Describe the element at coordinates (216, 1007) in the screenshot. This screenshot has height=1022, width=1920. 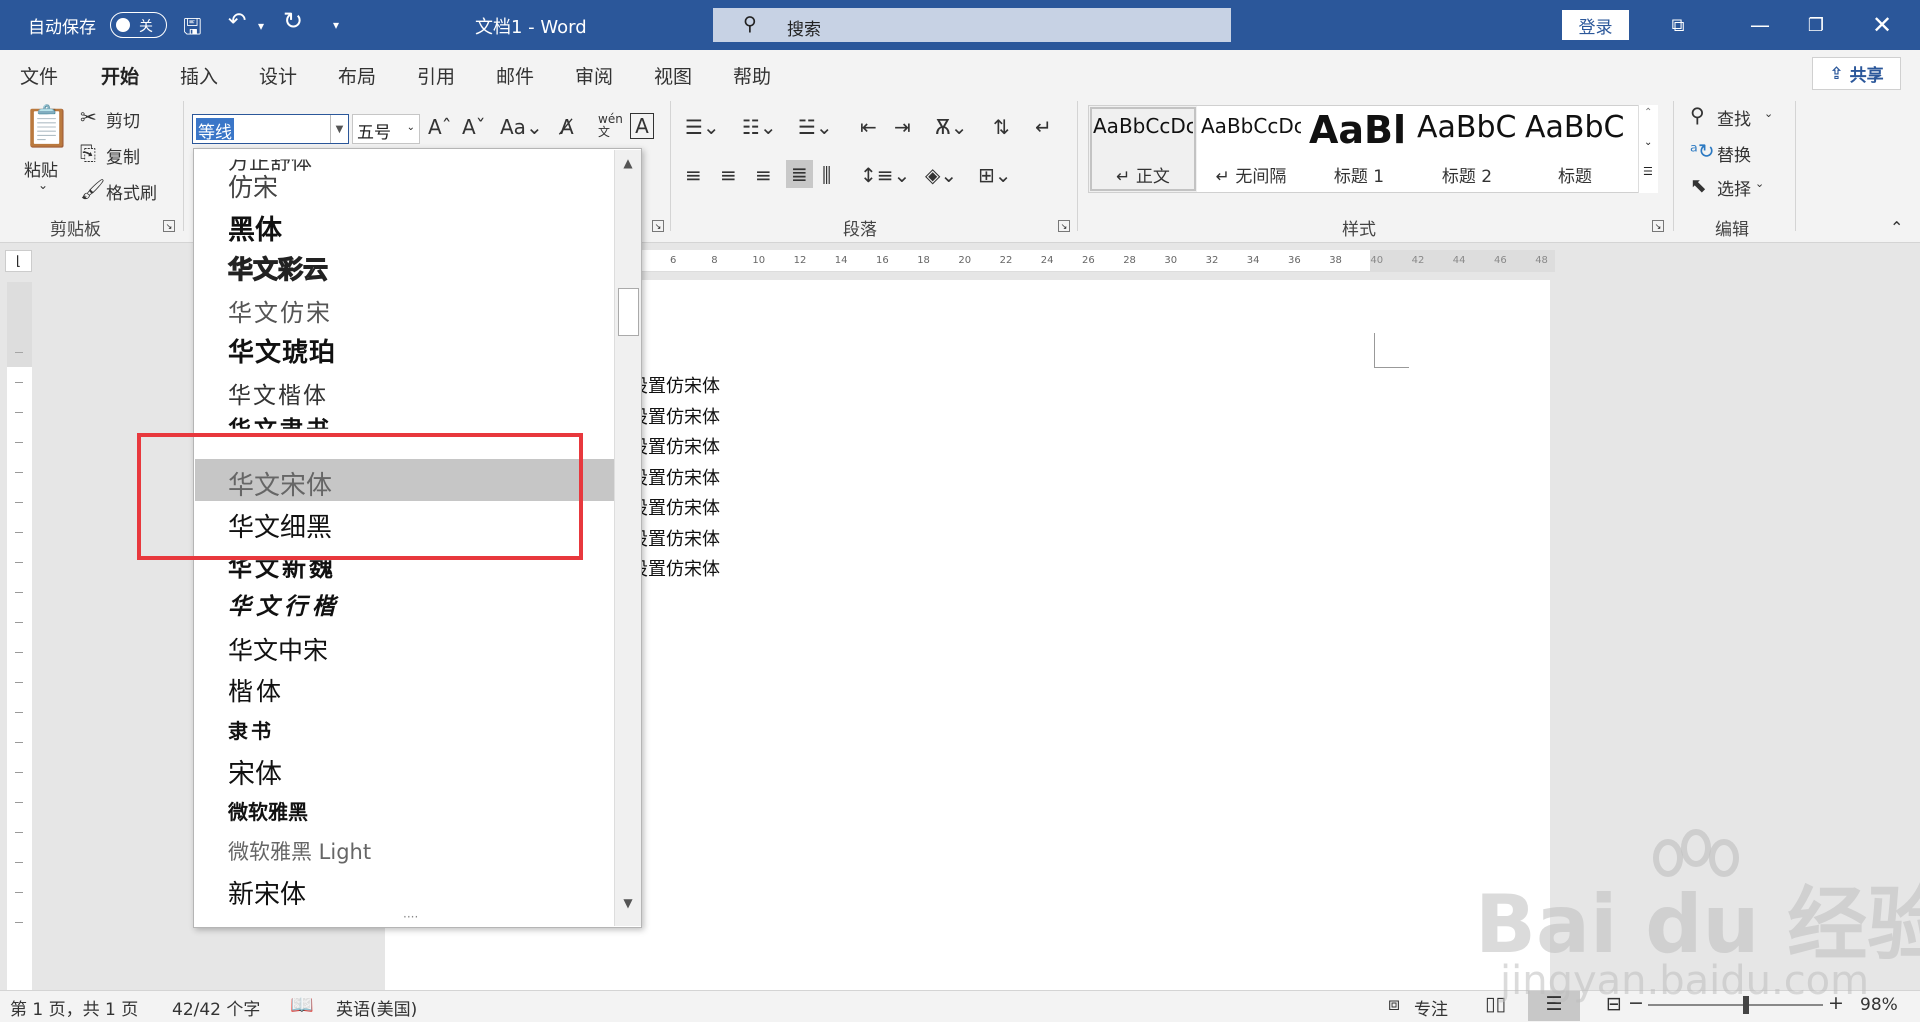
I see `word-count: 42/42 个字` at that location.